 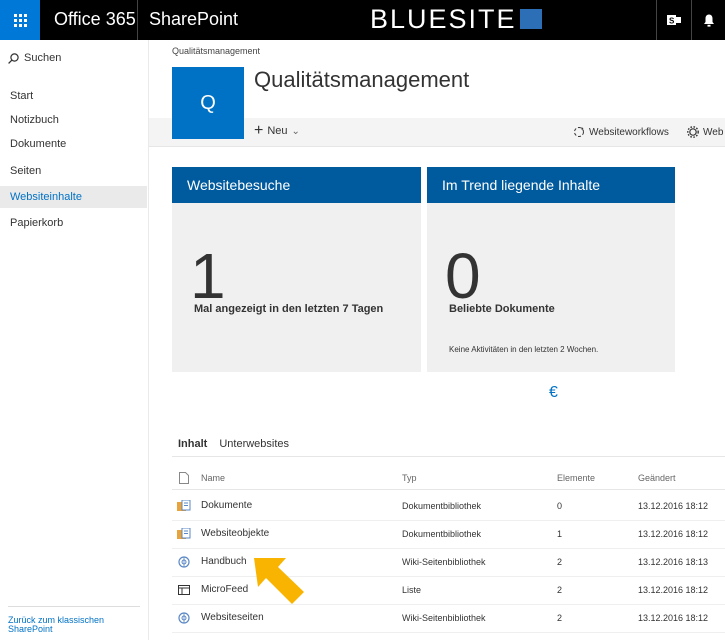 What do you see at coordinates (560, 506) in the screenshot?
I see `row-items: 0` at bounding box center [560, 506].